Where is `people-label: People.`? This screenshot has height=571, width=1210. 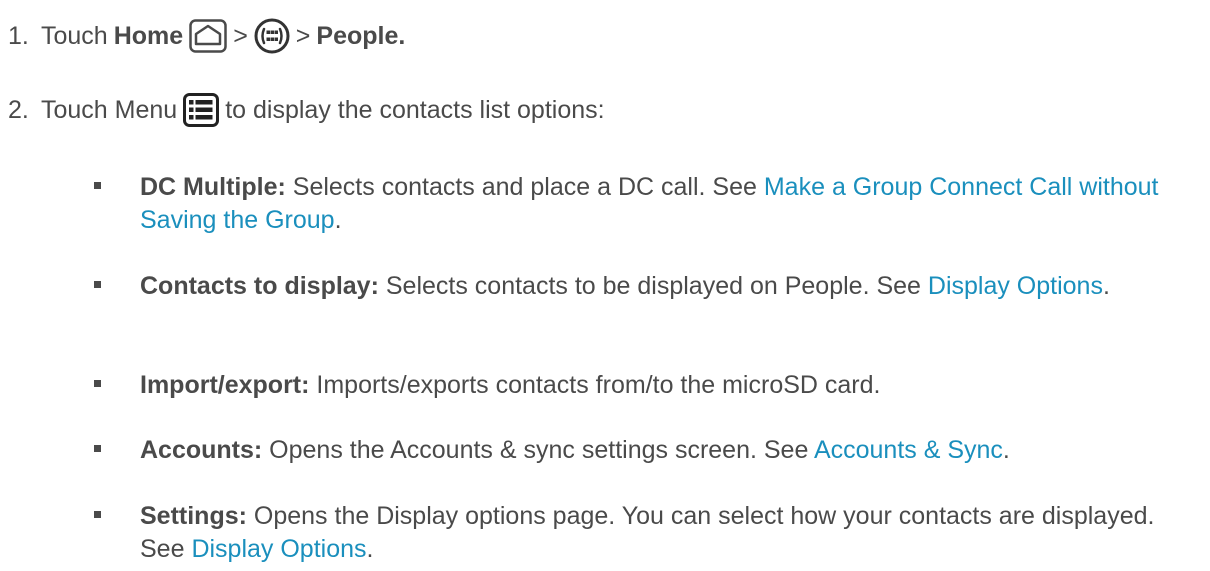
people-label: People. is located at coordinates (361, 35).